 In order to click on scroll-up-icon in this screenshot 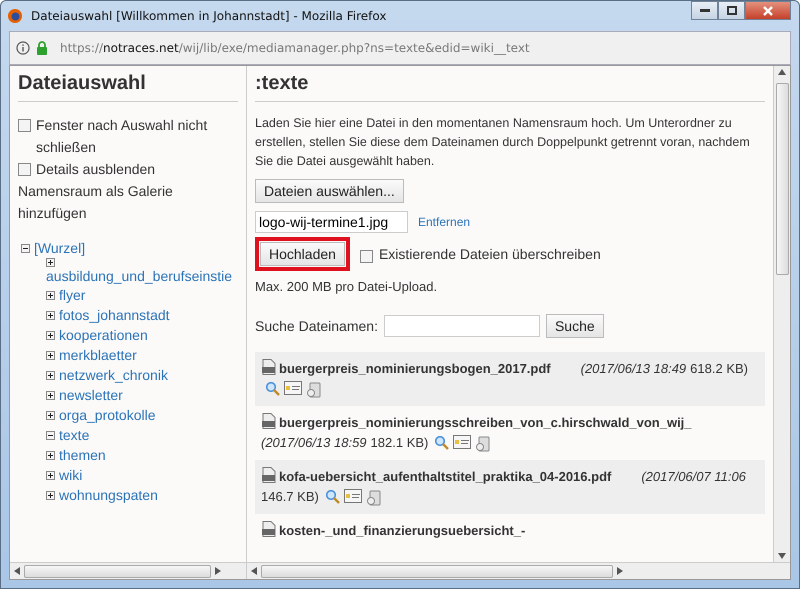, I will do `click(782, 72)`.